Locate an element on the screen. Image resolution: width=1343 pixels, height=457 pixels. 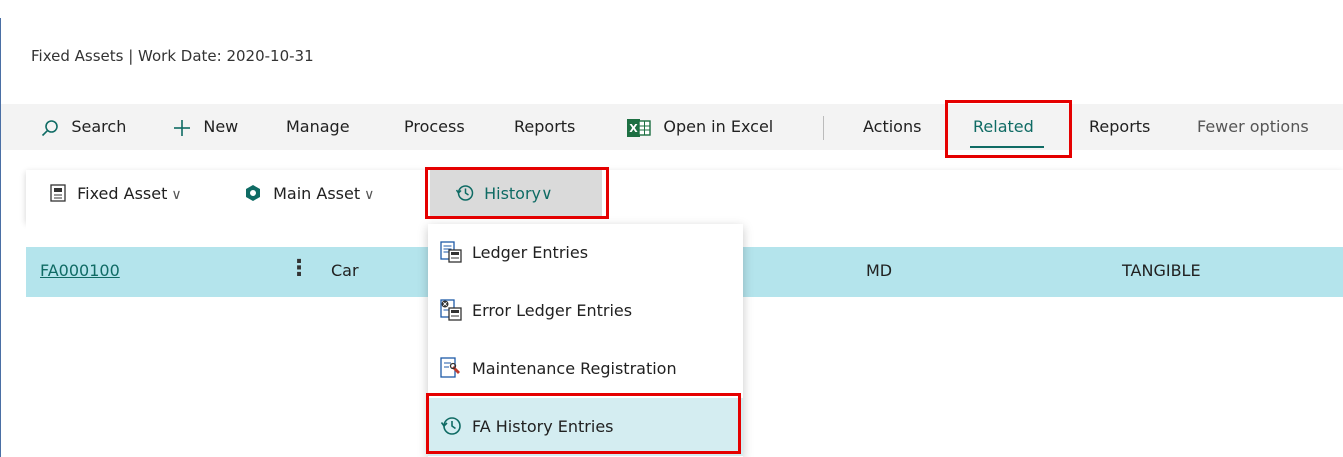
history-highlight-box is located at coordinates (517, 193).